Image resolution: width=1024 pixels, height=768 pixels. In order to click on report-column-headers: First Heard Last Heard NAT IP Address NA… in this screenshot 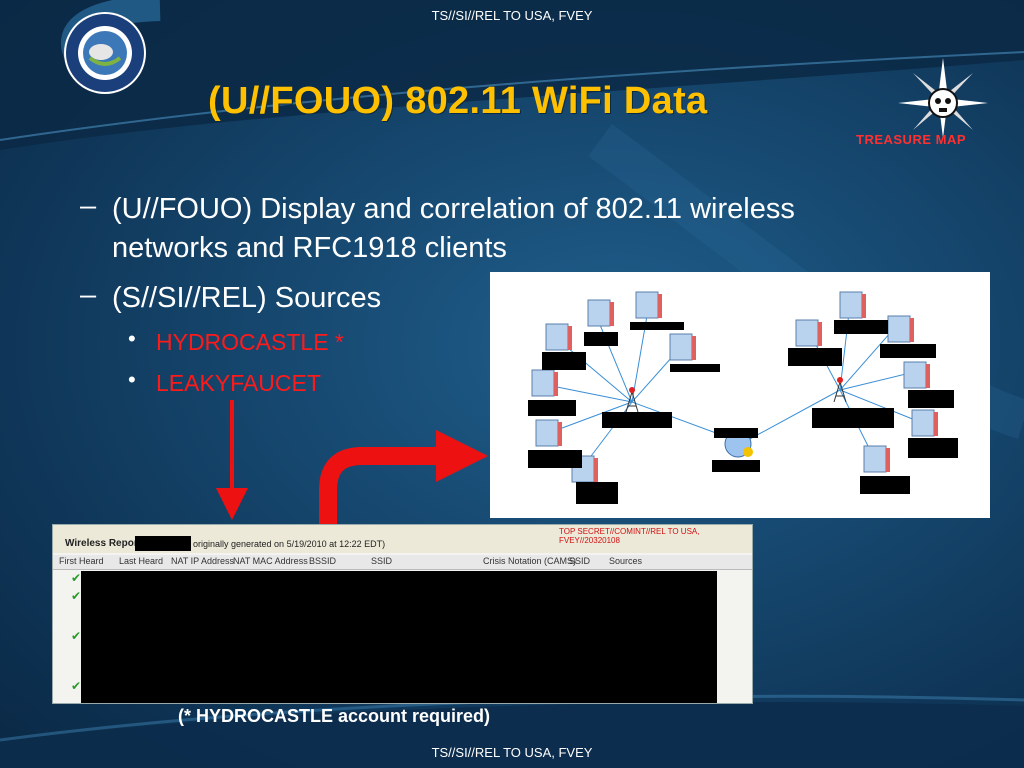, I will do `click(402, 562)`.